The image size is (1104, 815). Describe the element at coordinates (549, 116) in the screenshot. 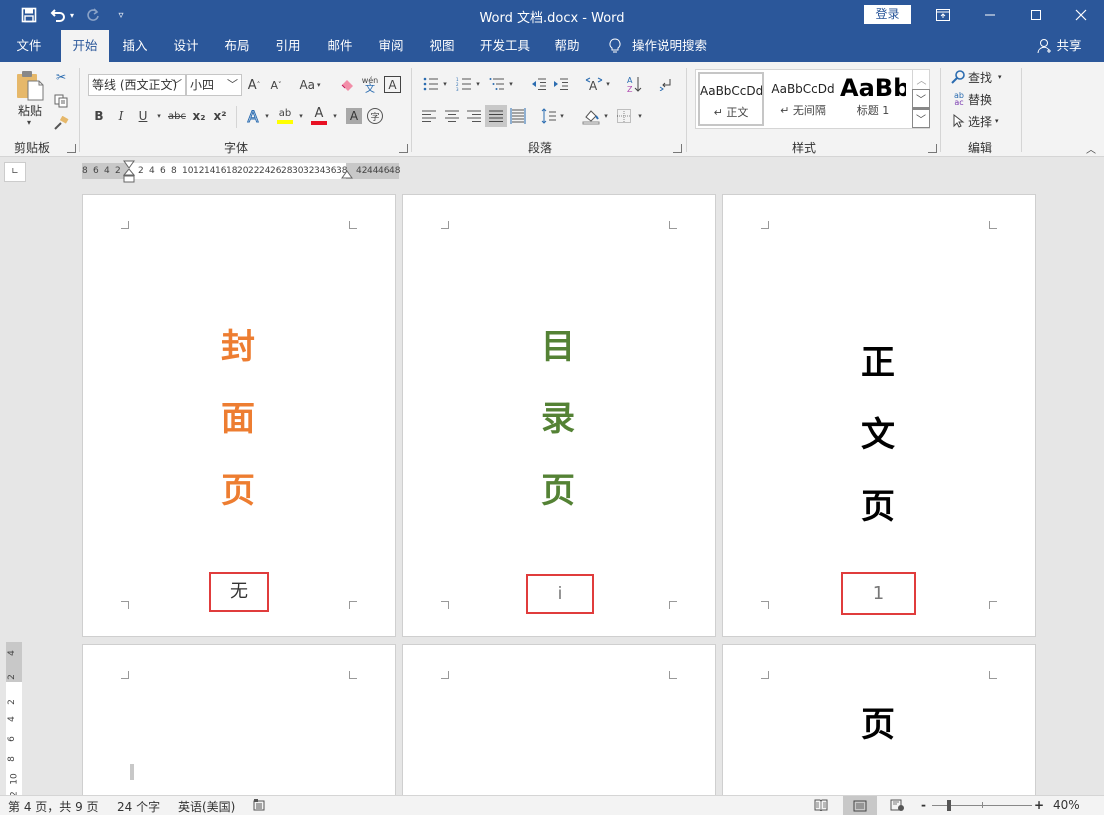

I see `line-spacing-icon` at that location.